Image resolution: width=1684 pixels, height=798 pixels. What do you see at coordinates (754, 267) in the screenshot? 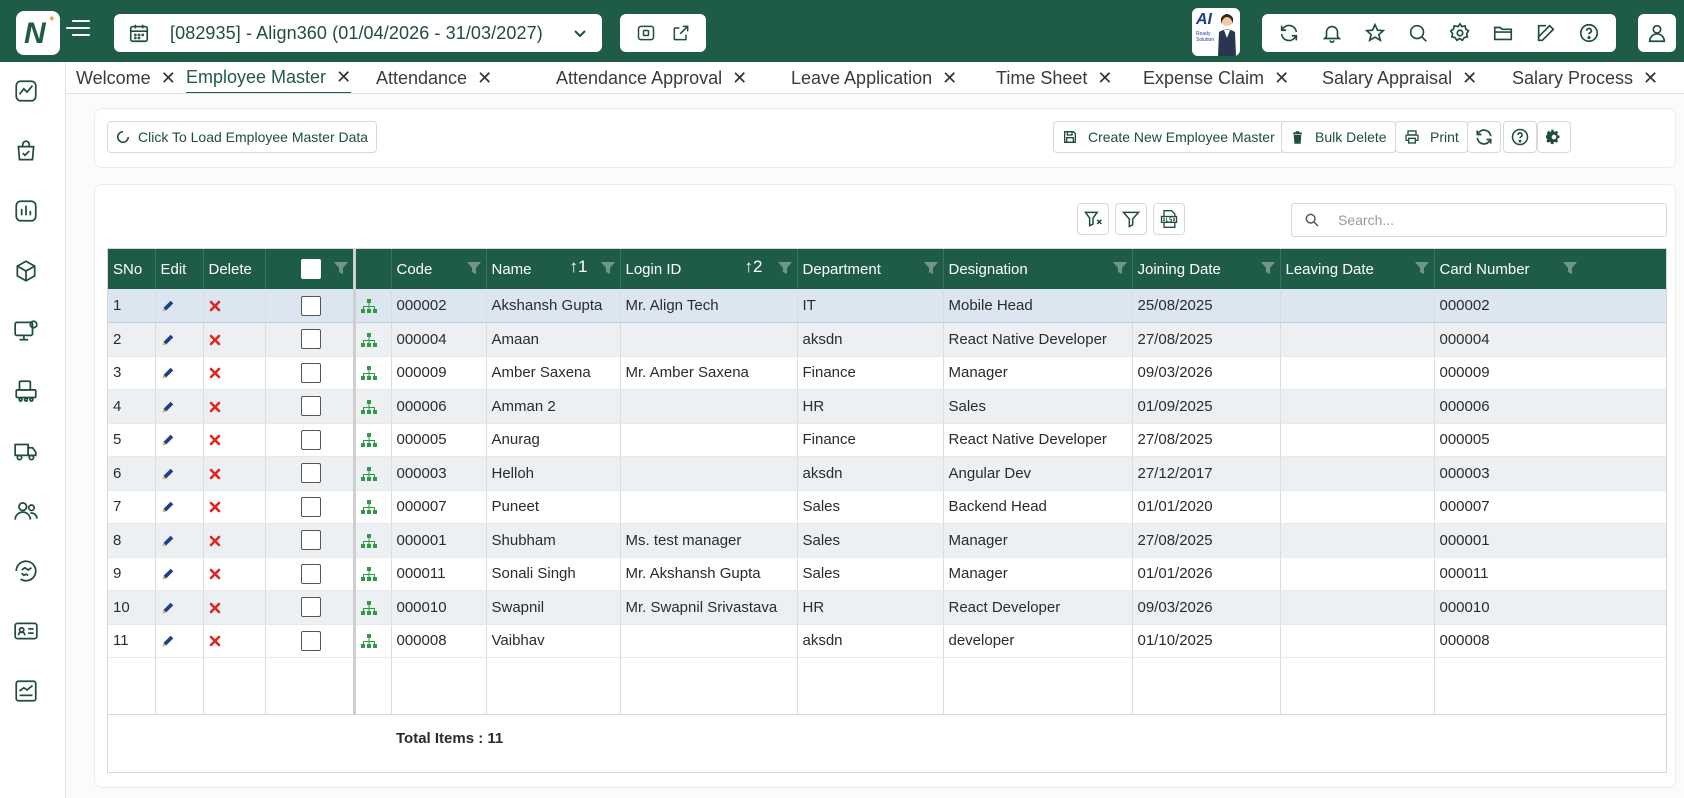
I see `sort-asc-icon: ↑2` at bounding box center [754, 267].